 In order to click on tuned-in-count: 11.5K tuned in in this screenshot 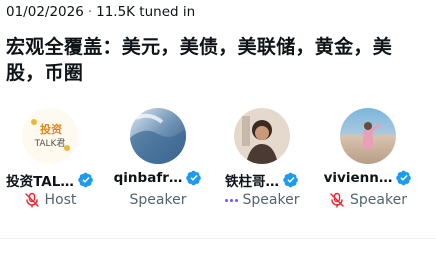, I will do `click(146, 12)`.